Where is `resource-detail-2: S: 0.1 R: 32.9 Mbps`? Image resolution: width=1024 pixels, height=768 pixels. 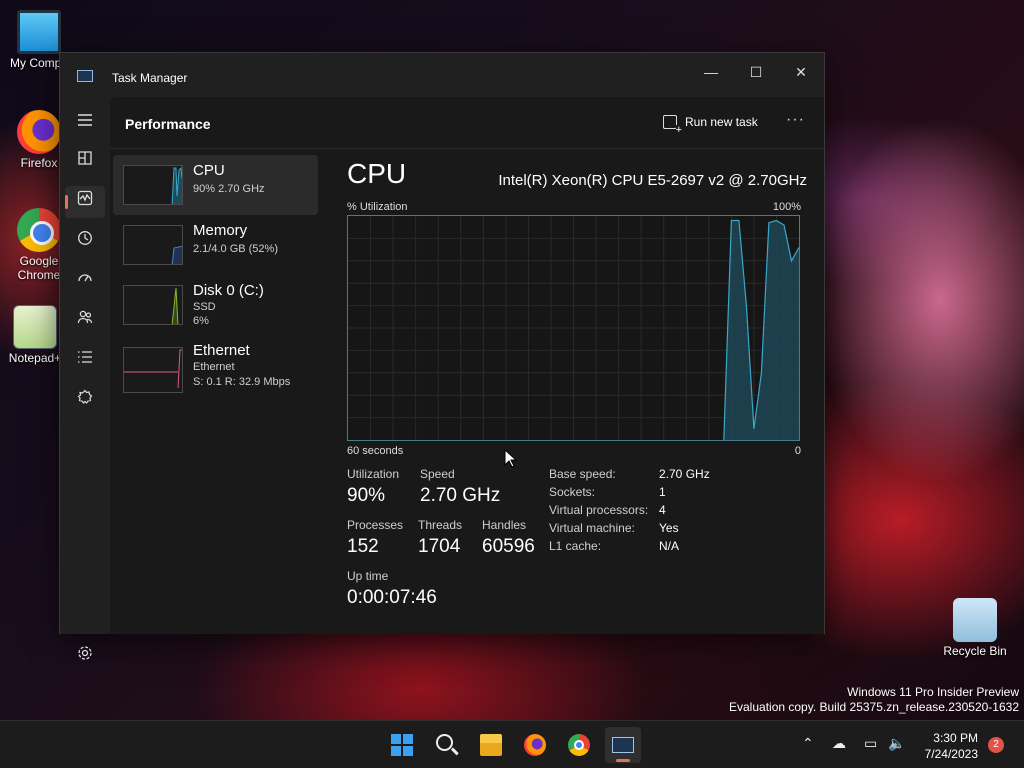 resource-detail-2: S: 0.1 R: 32.9 Mbps is located at coordinates (242, 382).